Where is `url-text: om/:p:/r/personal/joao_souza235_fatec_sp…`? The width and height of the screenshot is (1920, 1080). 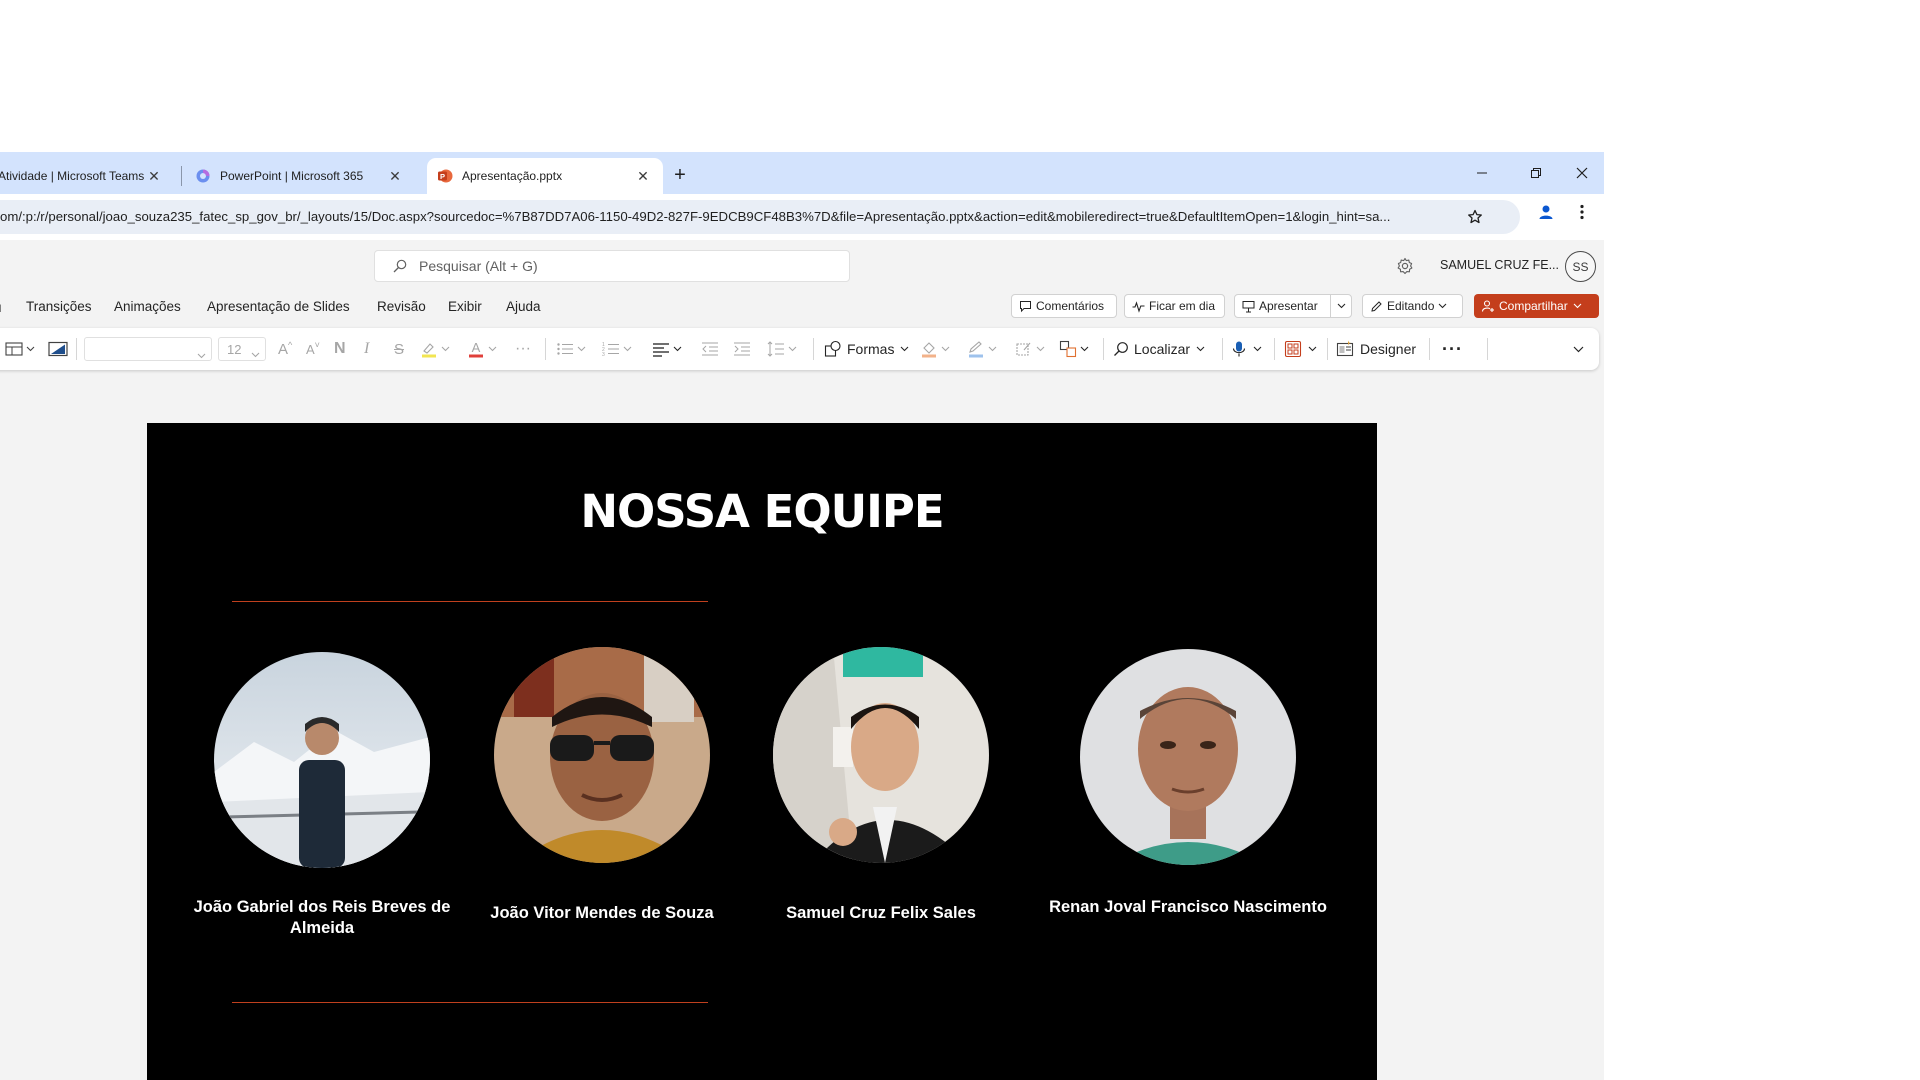 url-text: om/:p:/r/personal/joao_souza235_fatec_sp… is located at coordinates (730, 217).